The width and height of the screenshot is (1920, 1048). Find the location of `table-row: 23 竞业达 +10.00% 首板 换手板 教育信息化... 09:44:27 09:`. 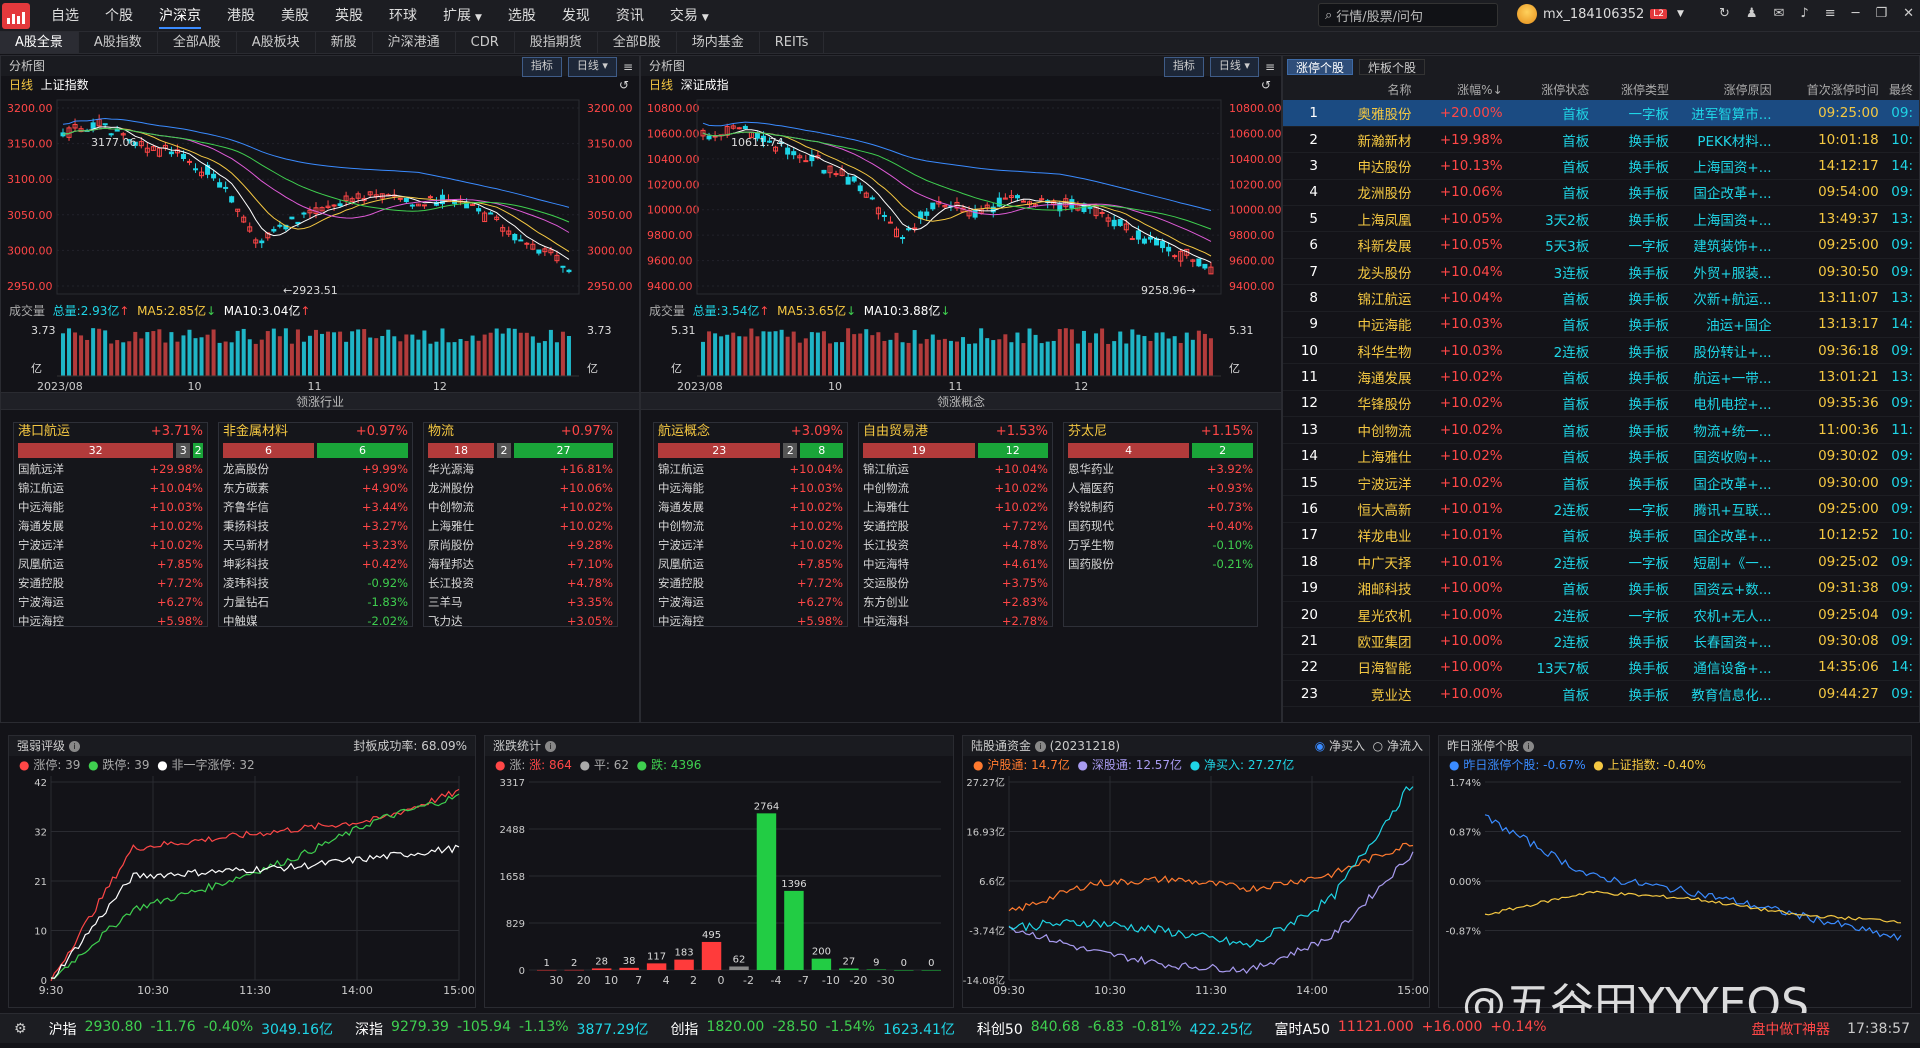

table-row: 23 竞业达 +10.00% 首板 换手板 教育信息化... 09:44:27 09: is located at coordinates (1601, 694).